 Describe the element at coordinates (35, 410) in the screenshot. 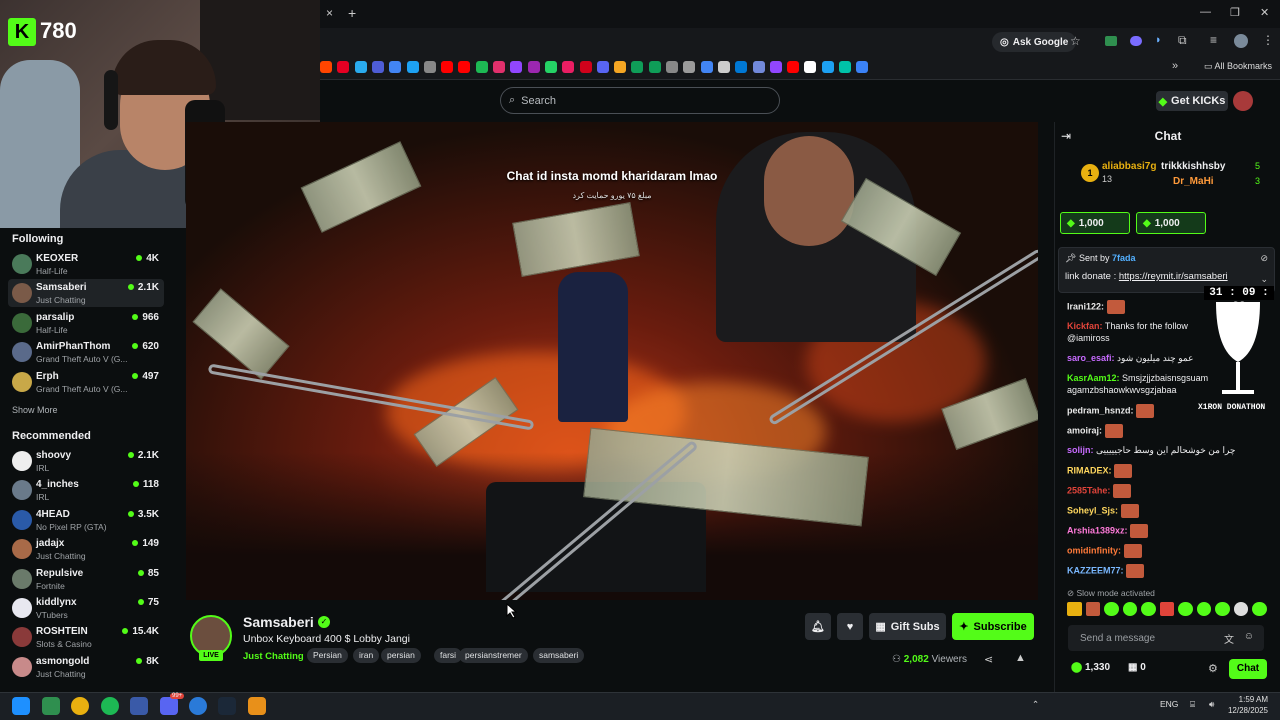

I see `show-more-link: Show More` at that location.